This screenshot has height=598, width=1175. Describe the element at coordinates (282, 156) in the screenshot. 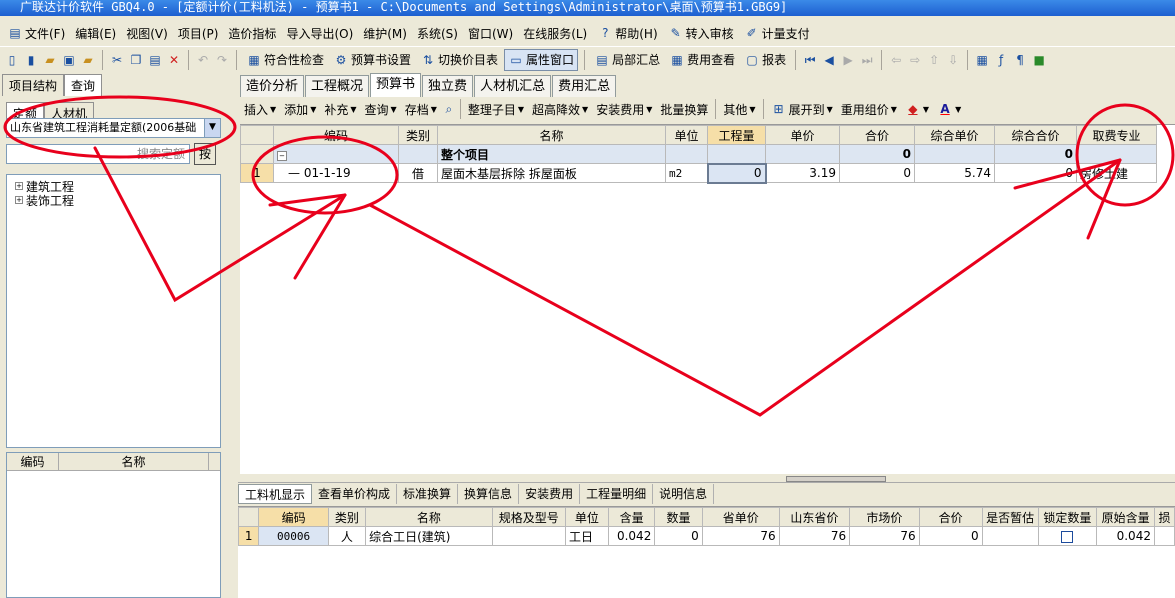

I see `collapse-icon: −` at that location.